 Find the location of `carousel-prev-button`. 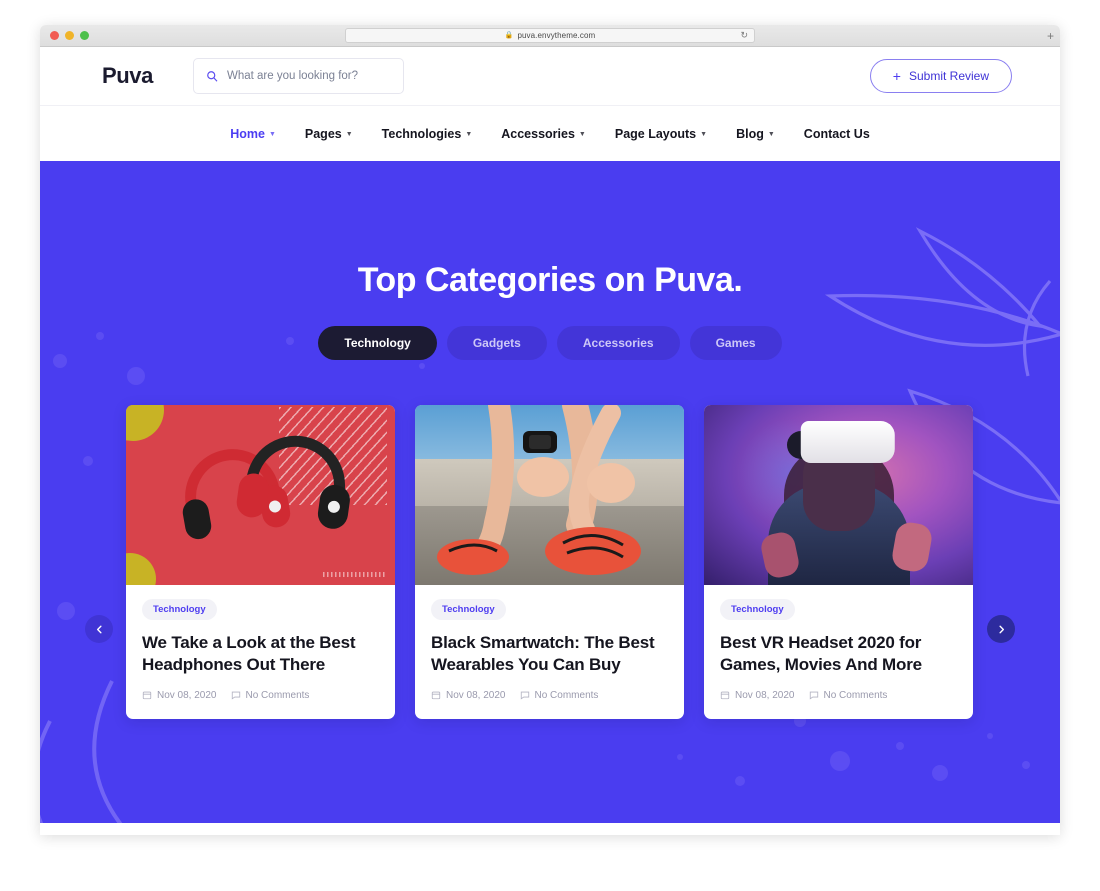

carousel-prev-button is located at coordinates (99, 629).